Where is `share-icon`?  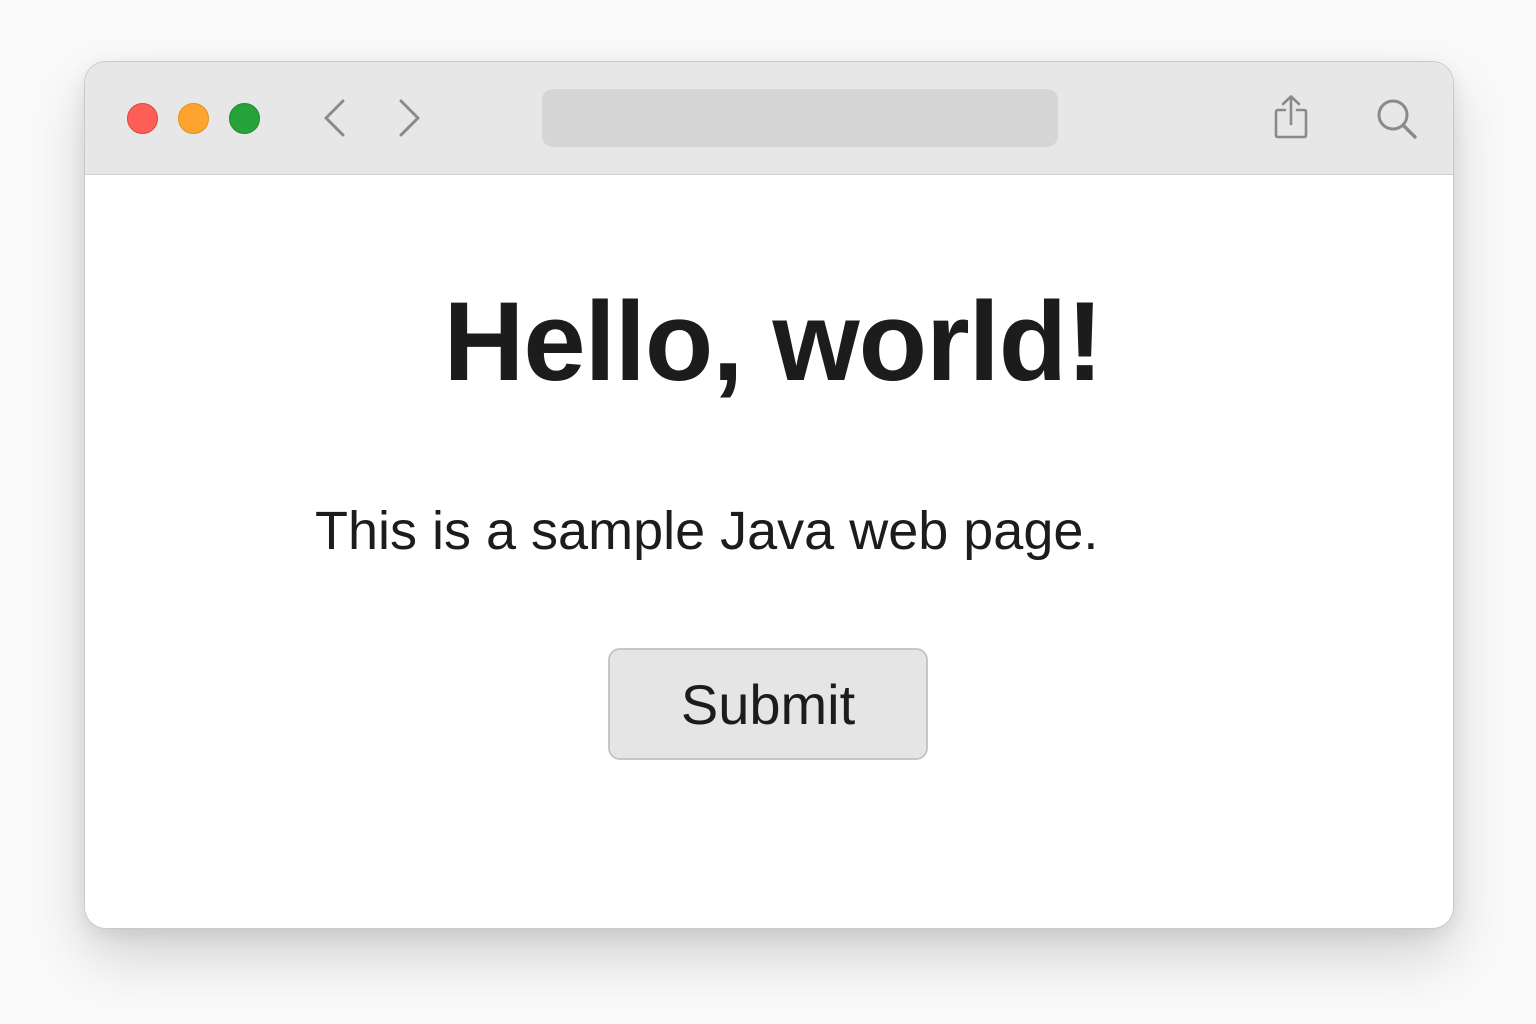
share-icon is located at coordinates (1291, 117).